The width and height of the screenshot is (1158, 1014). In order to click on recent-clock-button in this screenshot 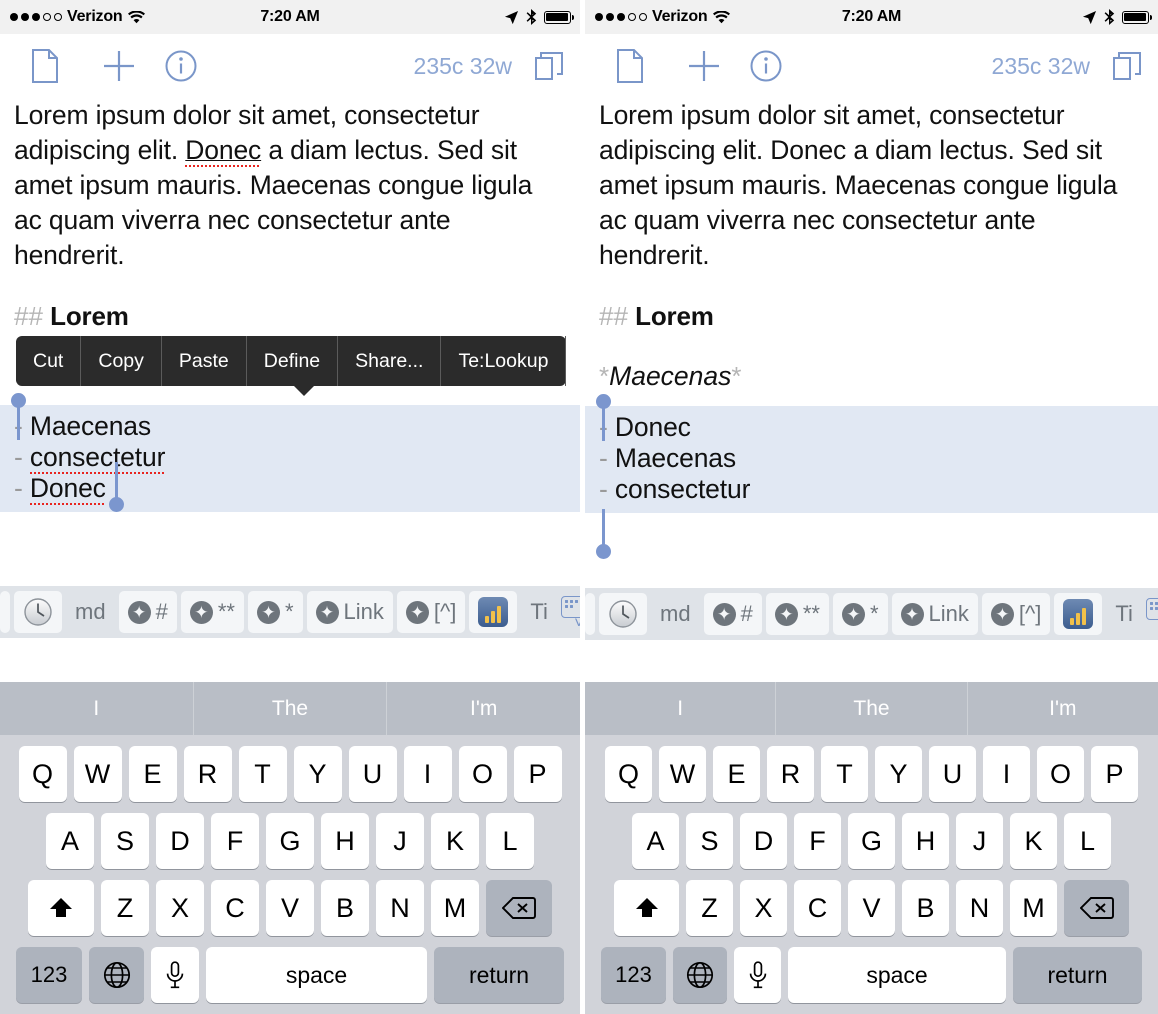, I will do `click(623, 614)`.